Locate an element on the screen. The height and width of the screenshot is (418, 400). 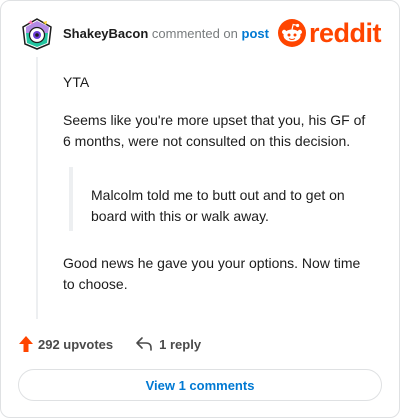
comment-paragraph: YTA is located at coordinates (76, 82).